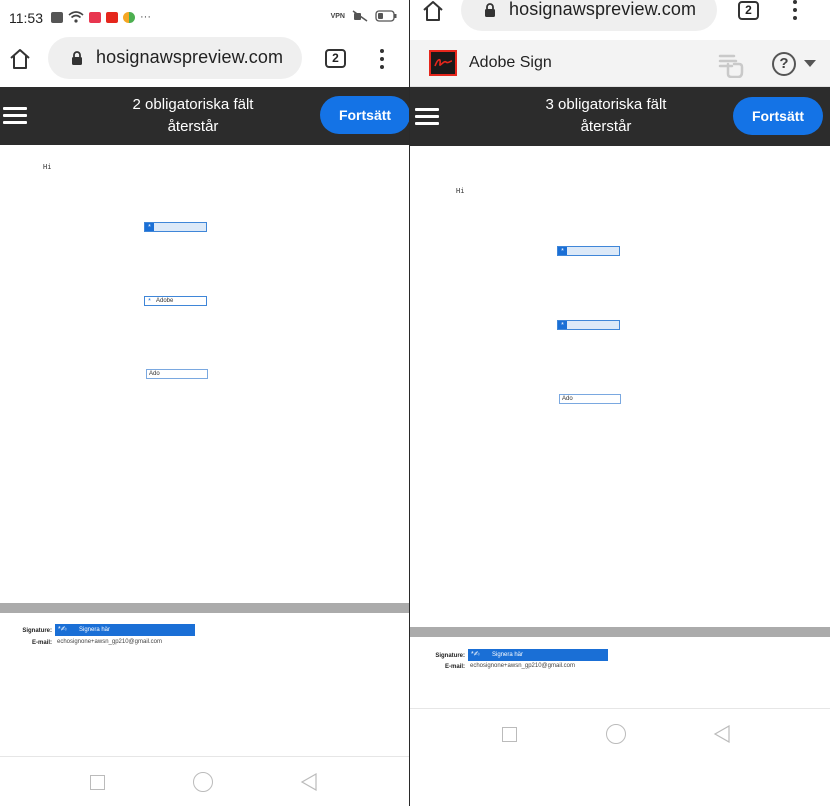 Image resolution: width=830 pixels, height=806 pixels. Describe the element at coordinates (606, 104) in the screenshot. I see `required-count-text: 3 obligatoriska fält` at that location.